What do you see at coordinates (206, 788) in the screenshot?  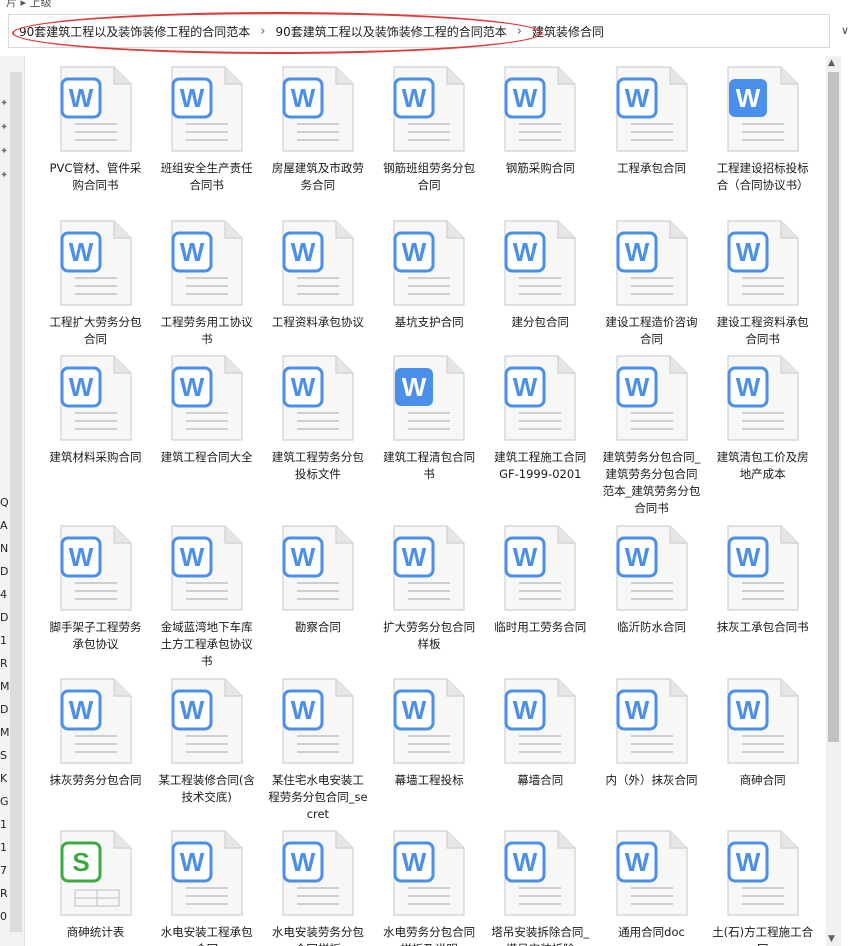 I see `file-name: 某工程装修合同(含技术交底)` at bounding box center [206, 788].